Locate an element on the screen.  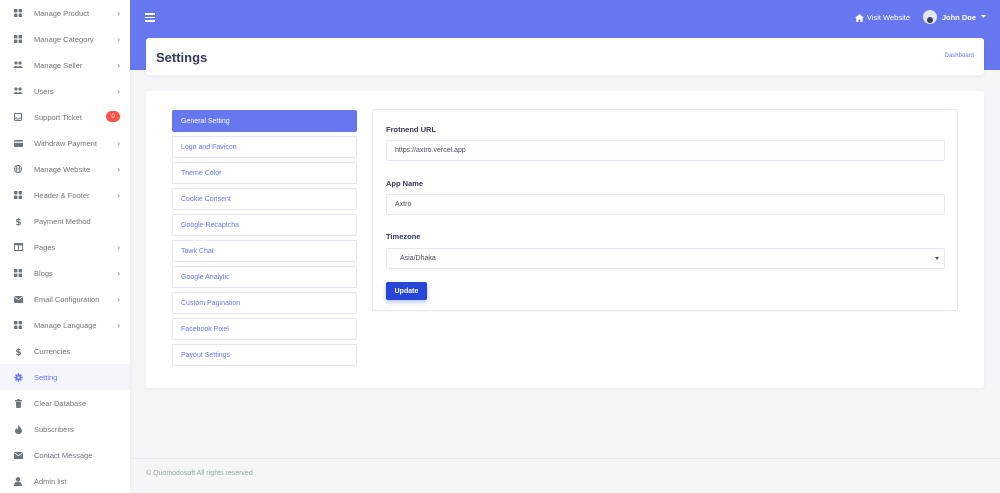
tab-google-analytic: Google Analytic is located at coordinates (264, 277).